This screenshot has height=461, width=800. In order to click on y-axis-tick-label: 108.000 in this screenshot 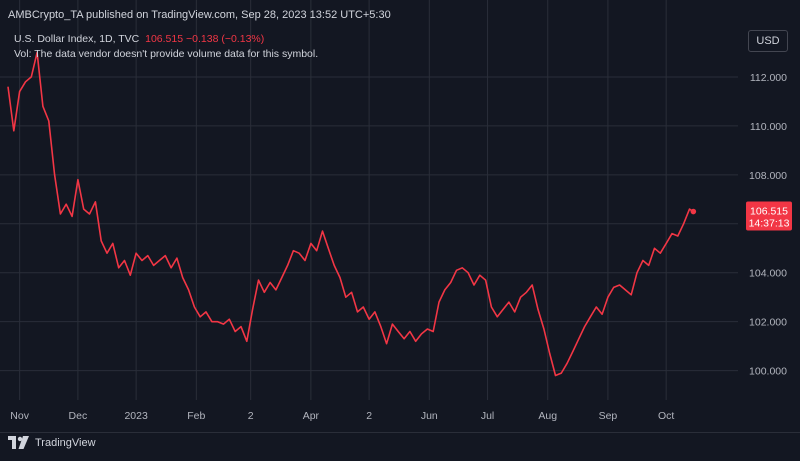, I will do `click(768, 176)`.